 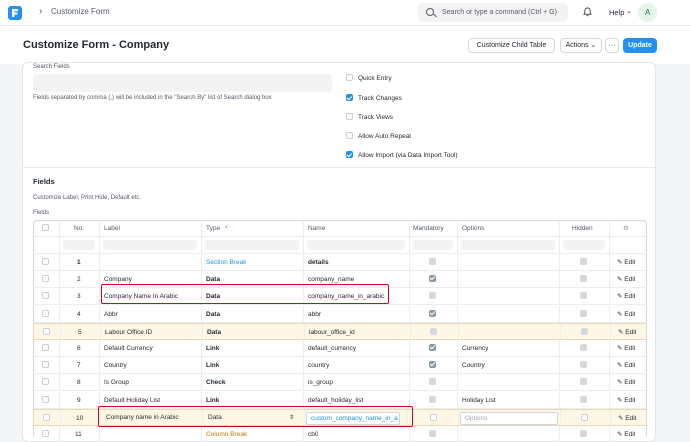 What do you see at coordinates (111, 314) in the screenshot?
I see `field-label: Abbr` at bounding box center [111, 314].